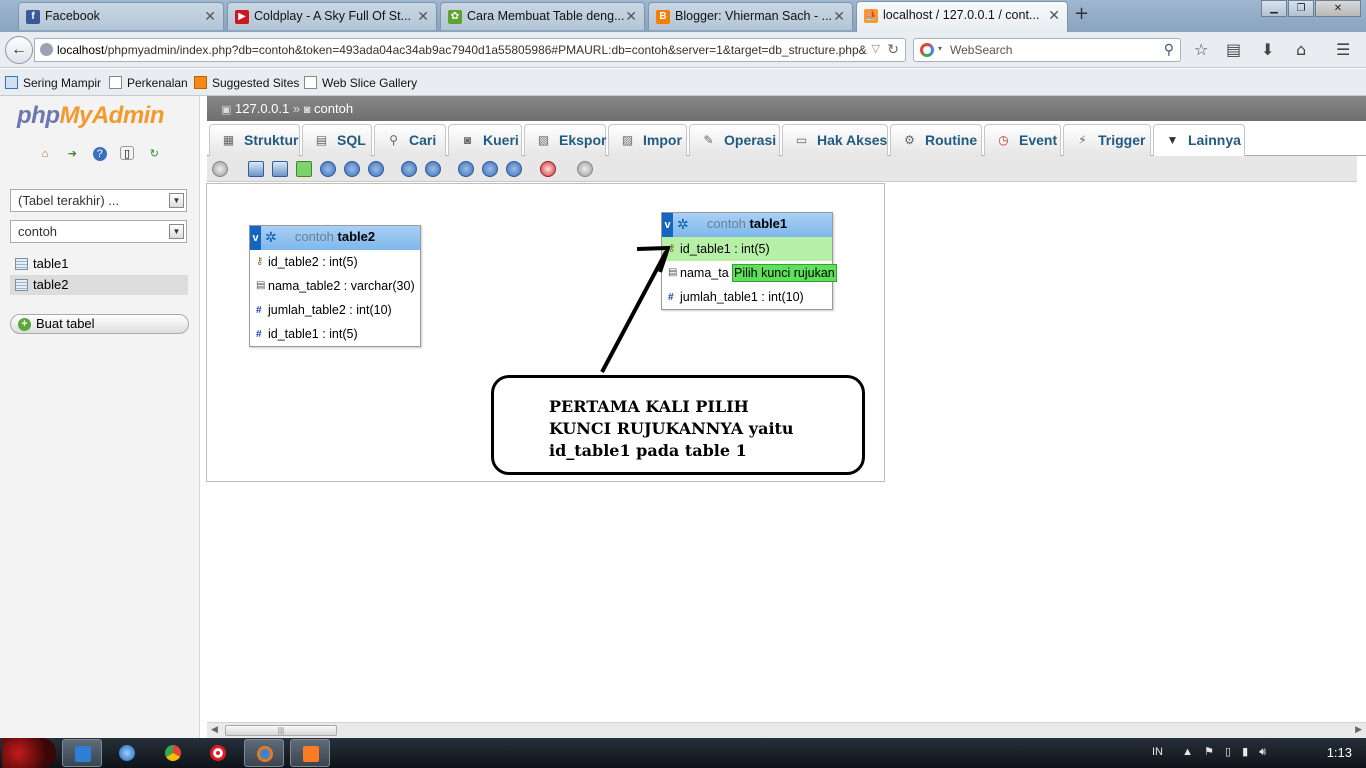 Image resolution: width=1366 pixels, height=768 pixels. I want to click on clock: 1:13, so click(1339, 752).